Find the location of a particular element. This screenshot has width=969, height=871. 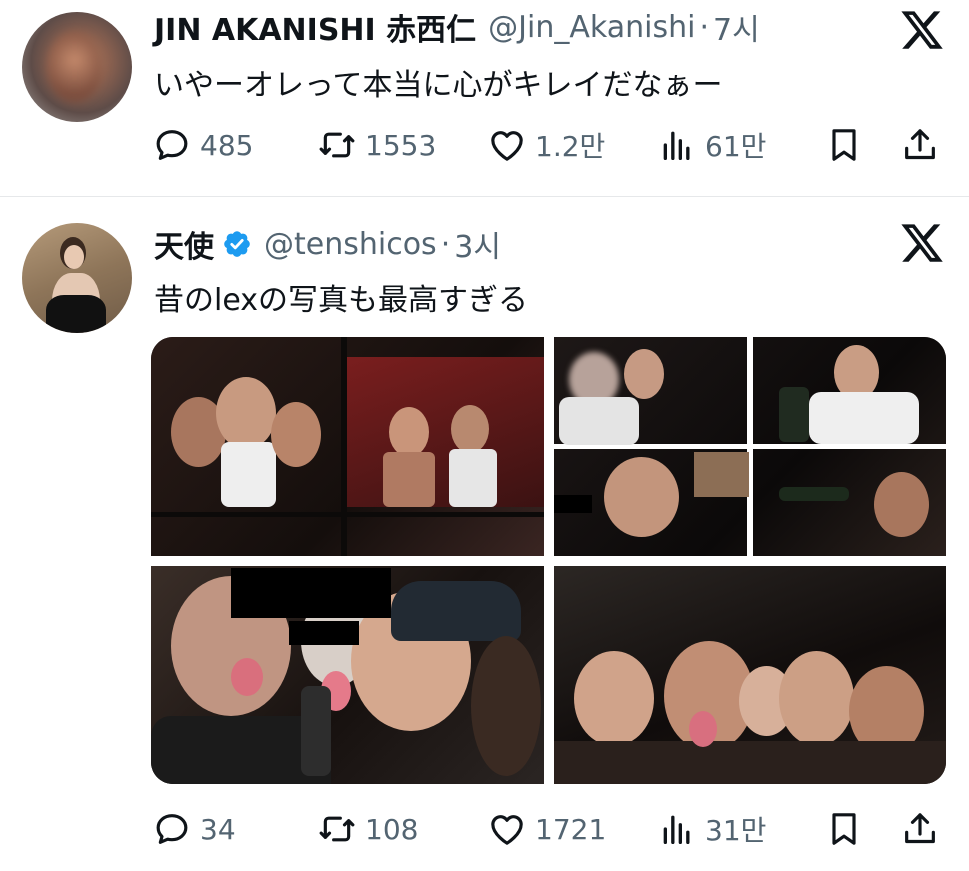

author-name: JIN AKANISHI 赤西仁 is located at coordinates (315, 27).